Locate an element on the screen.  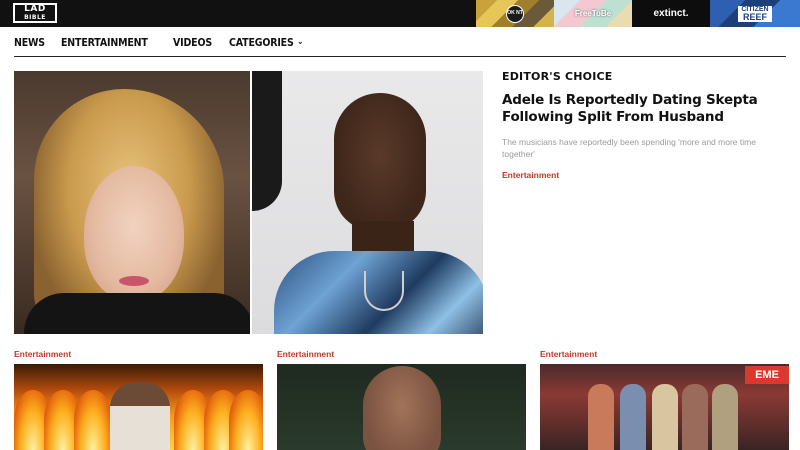
nav-item-news: NEWS is located at coordinates (29, 42).